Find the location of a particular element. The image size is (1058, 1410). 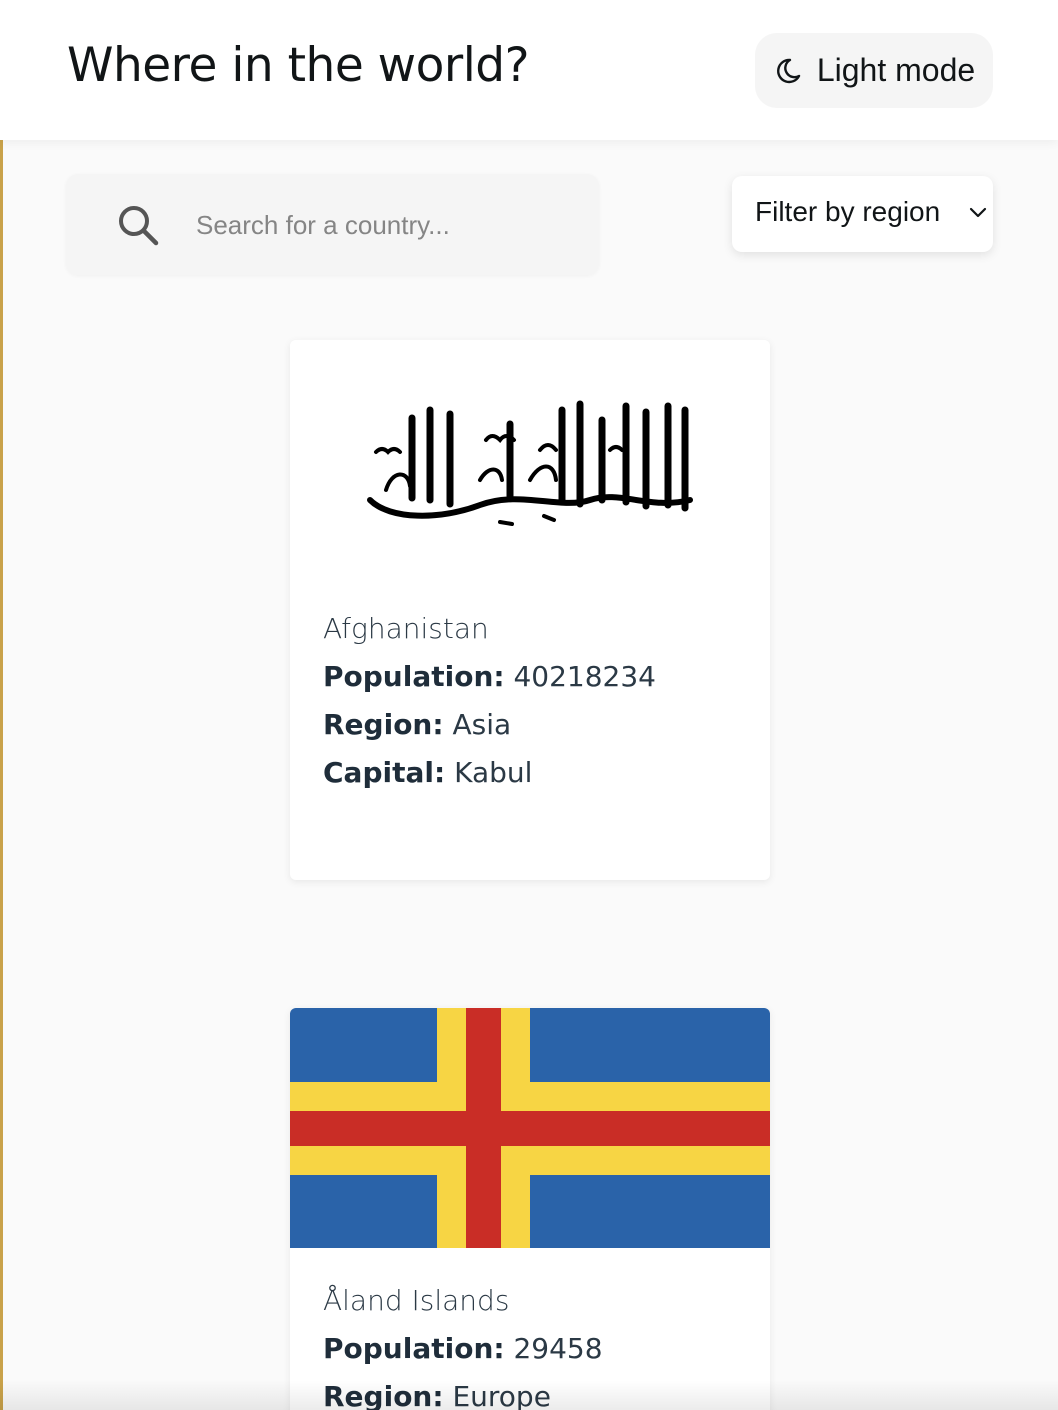

search-input is located at coordinates (386, 225).